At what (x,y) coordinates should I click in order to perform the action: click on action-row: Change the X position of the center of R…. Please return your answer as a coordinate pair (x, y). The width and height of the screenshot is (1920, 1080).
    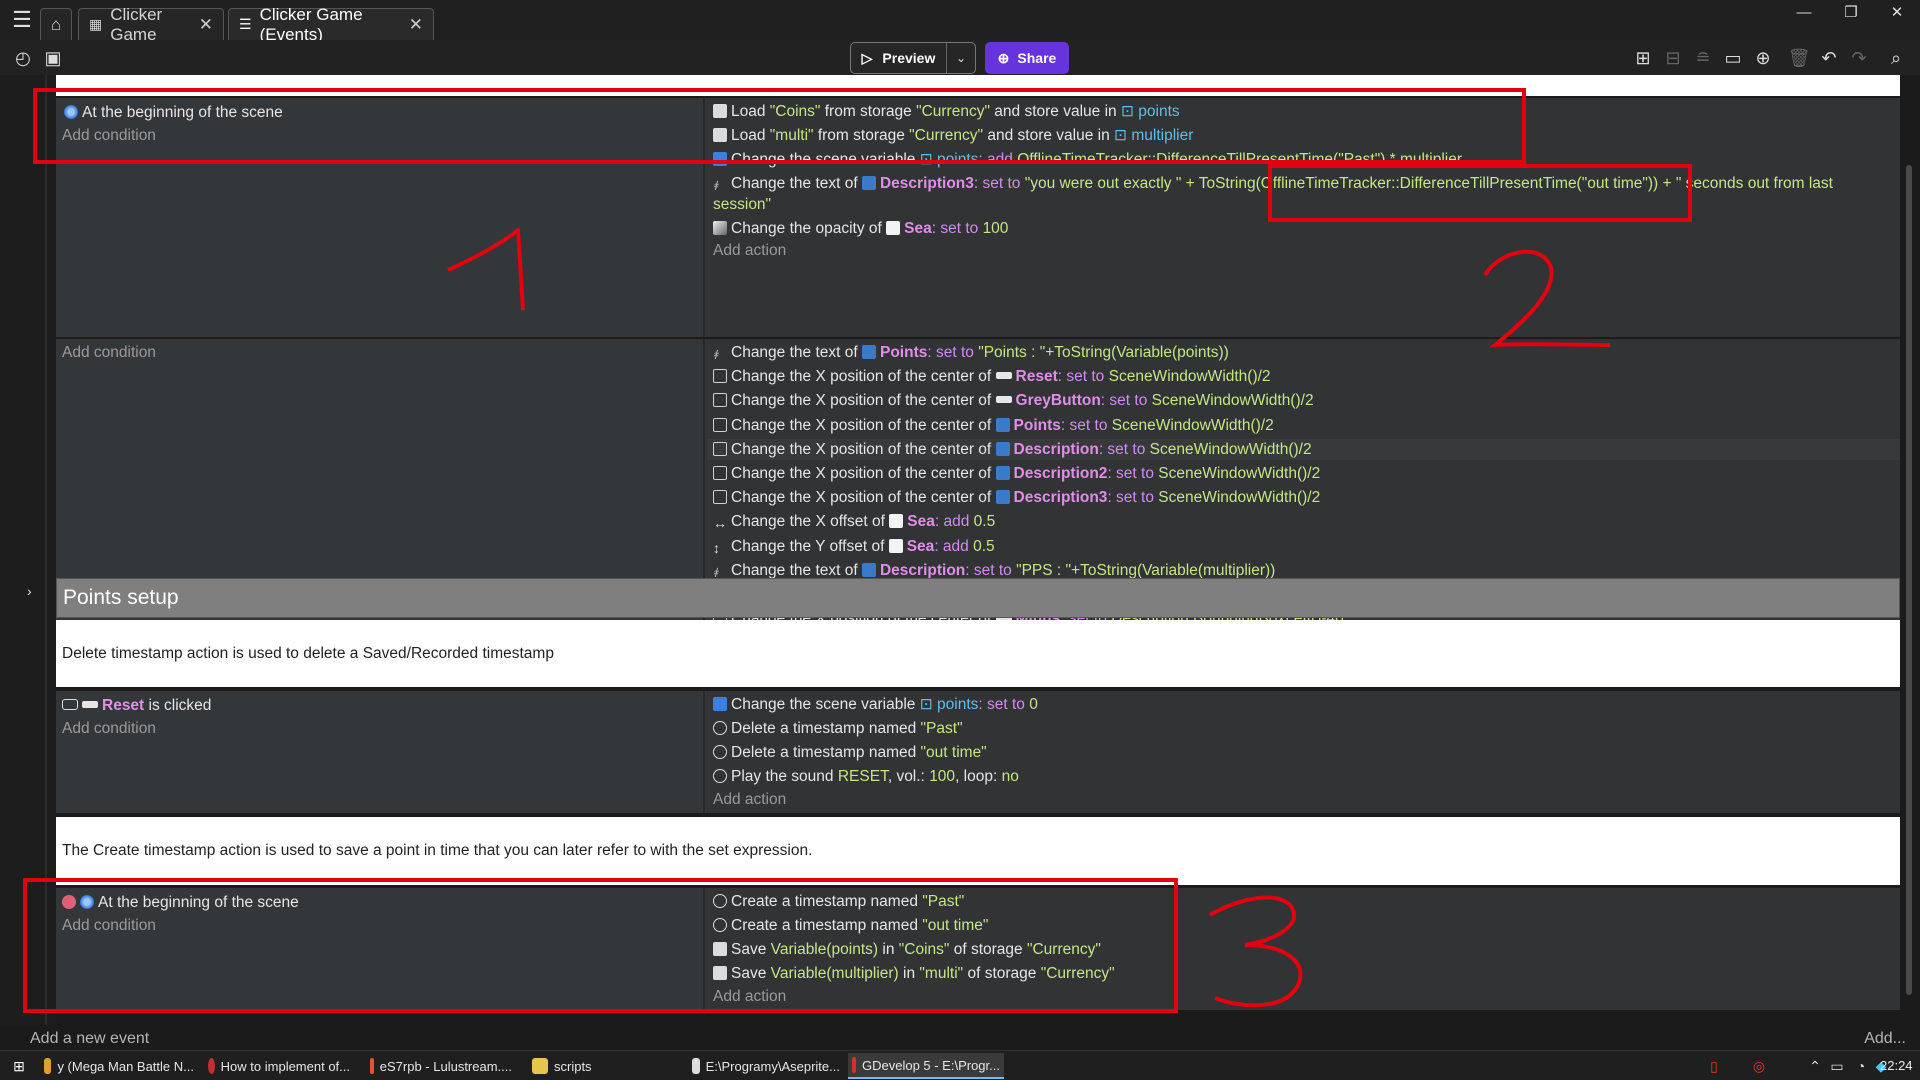
    Looking at the image, I should click on (992, 377).